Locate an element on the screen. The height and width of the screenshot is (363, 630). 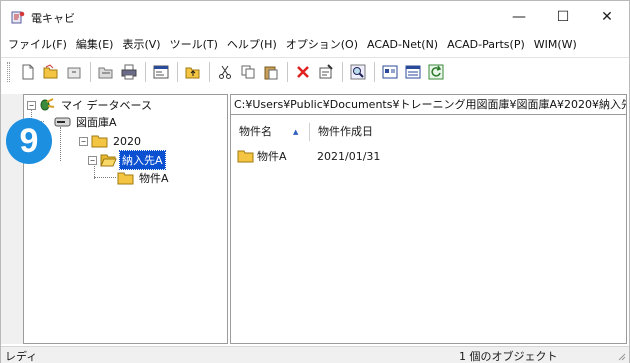
item-name: 物件A is located at coordinates (272, 156).